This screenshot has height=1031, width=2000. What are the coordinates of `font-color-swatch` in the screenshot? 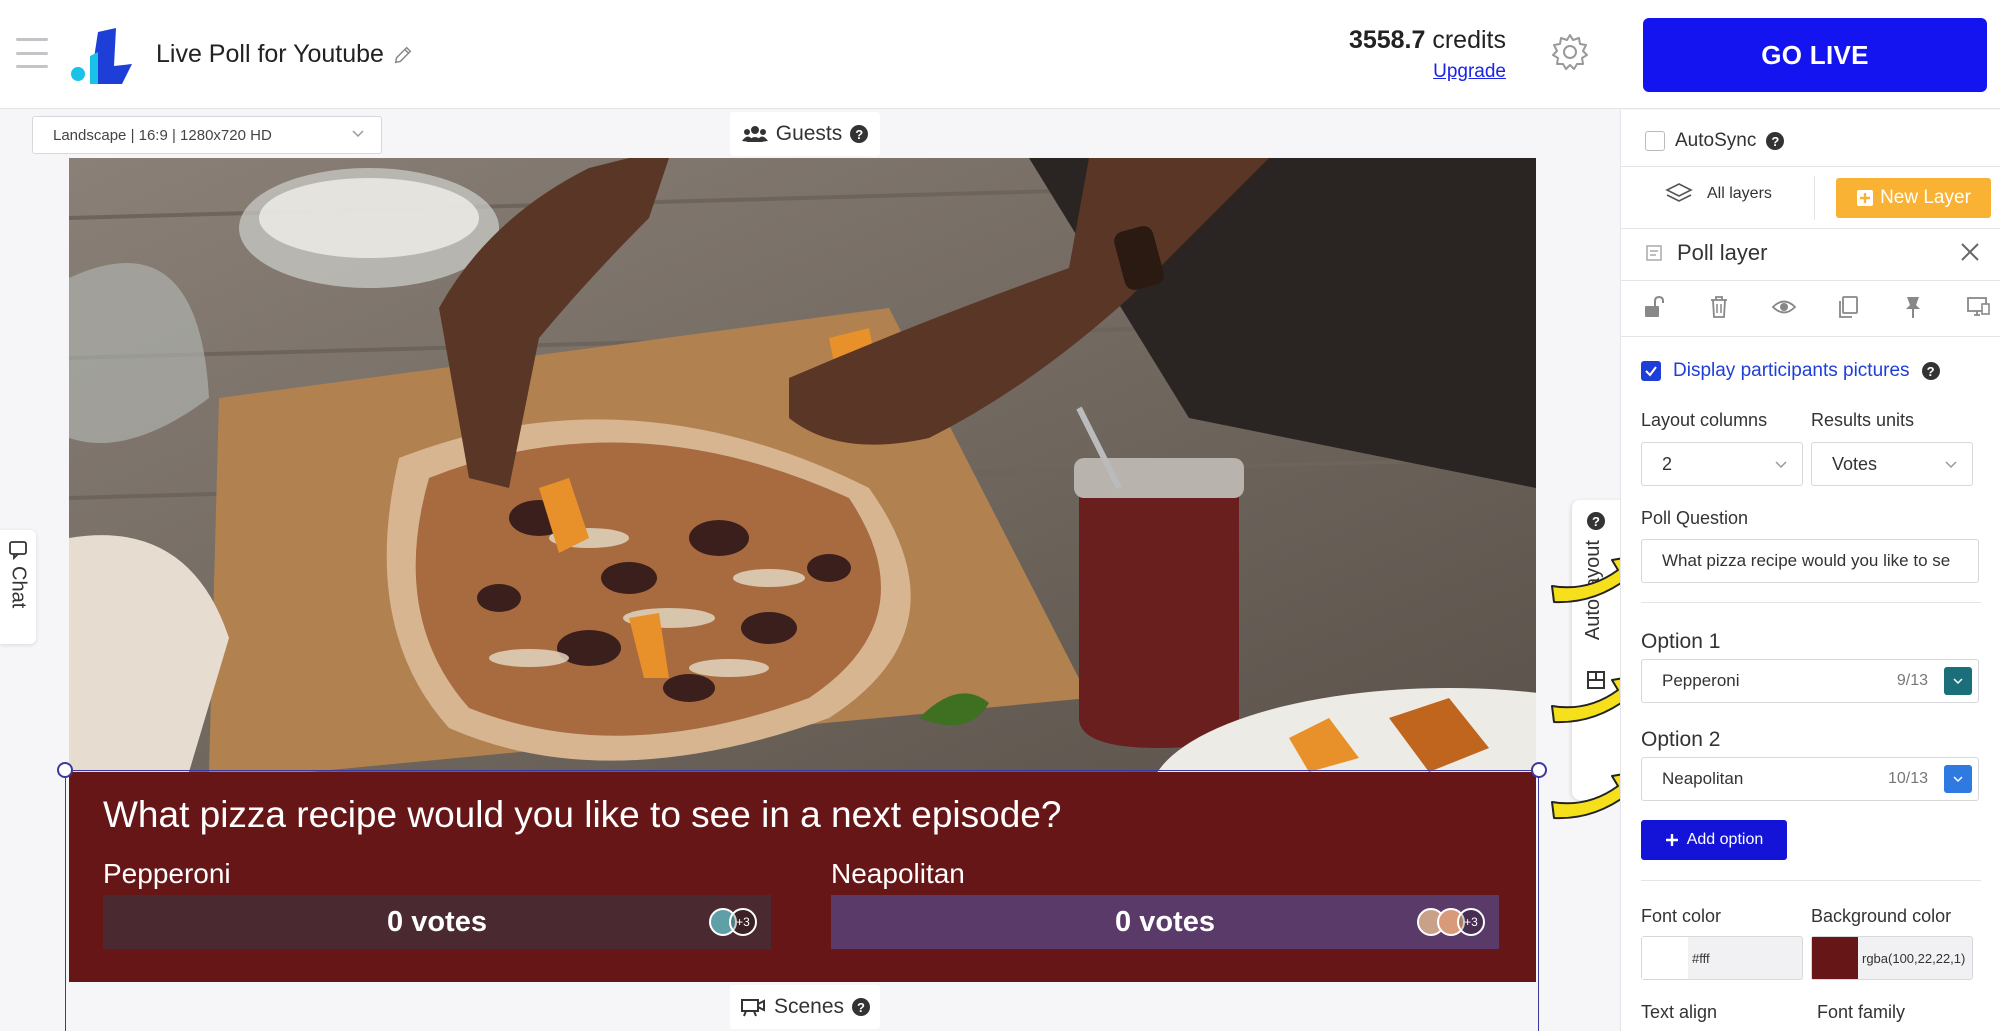 It's located at (1665, 958).